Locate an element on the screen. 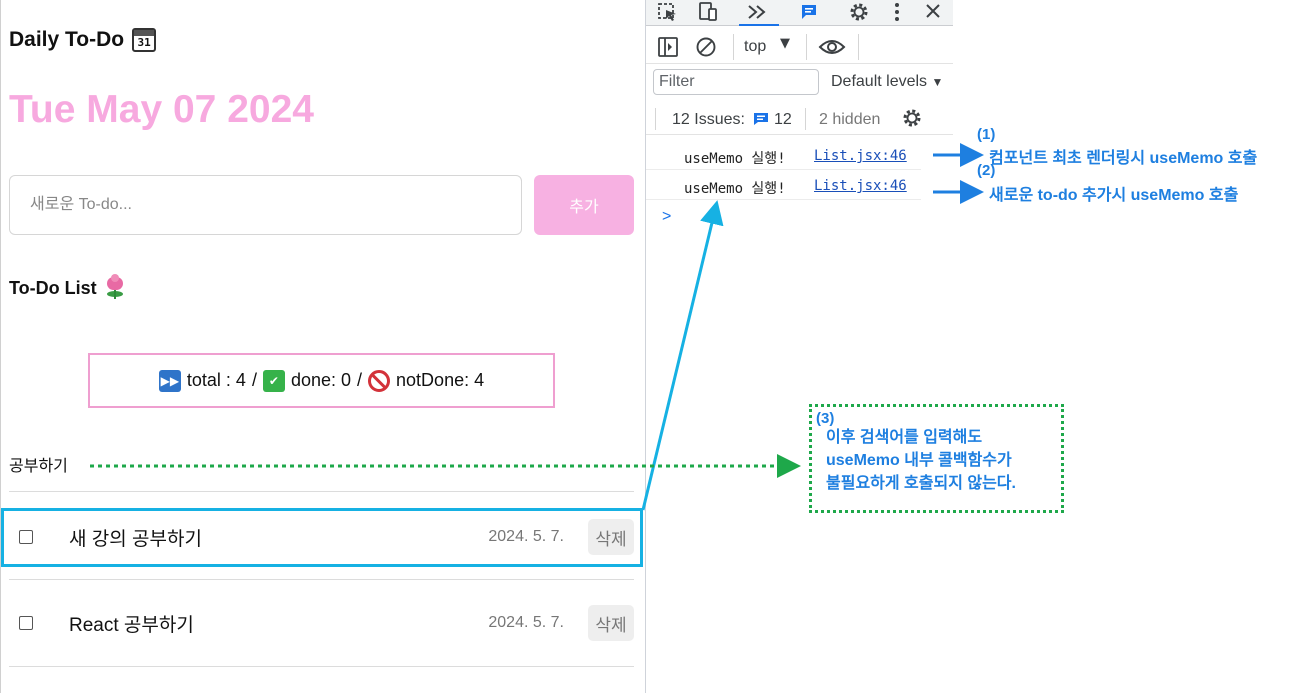 This screenshot has height=693, width=1297. todo-checkbox is located at coordinates (26, 623).